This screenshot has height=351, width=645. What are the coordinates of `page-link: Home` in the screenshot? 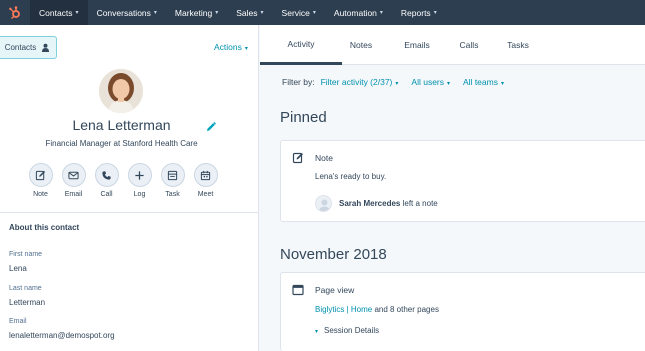 It's located at (361, 309).